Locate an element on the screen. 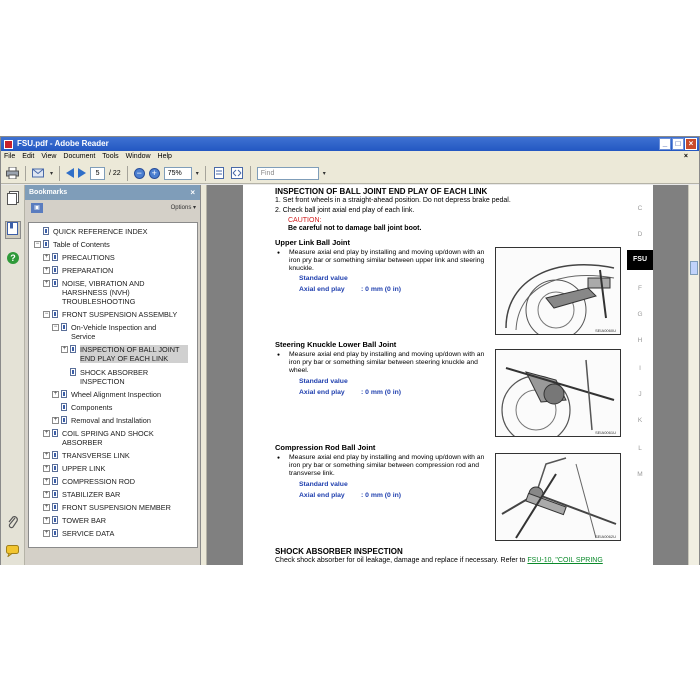 Image resolution: width=700 pixels, height=700 pixels. menu-document: Document is located at coordinates (79, 157).